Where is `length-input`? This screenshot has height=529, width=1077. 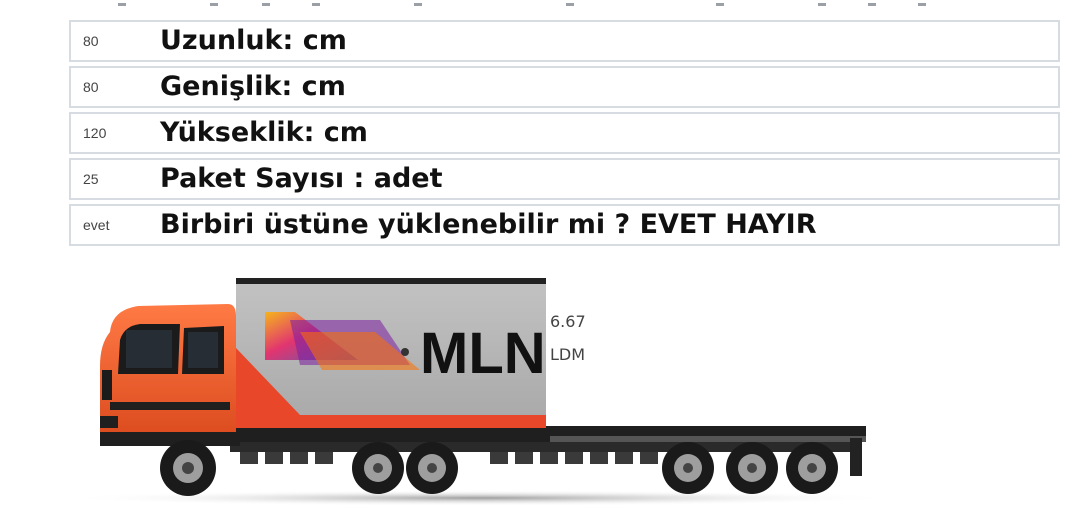
length-input is located at coordinates (111, 41).